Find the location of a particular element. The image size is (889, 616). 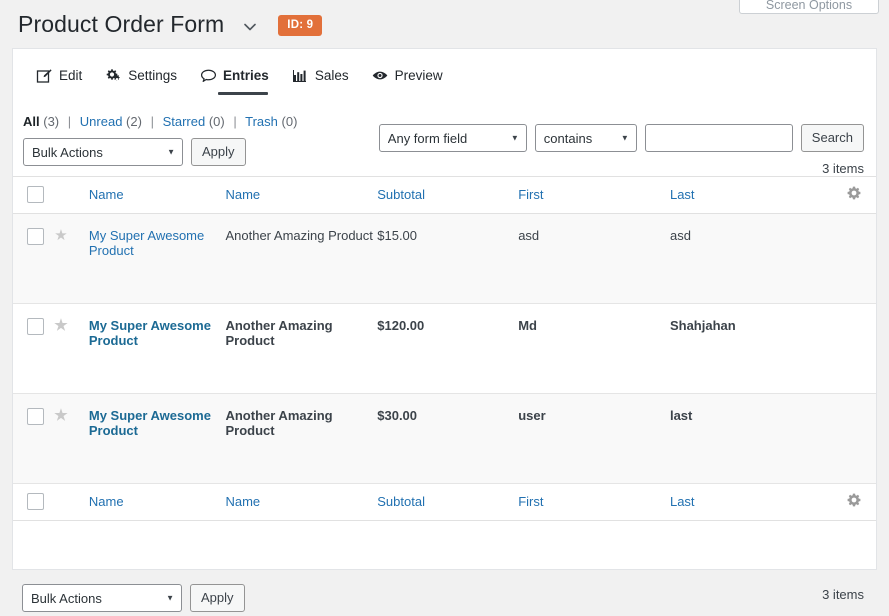

tab-settings: Settings is located at coordinates (140, 74).